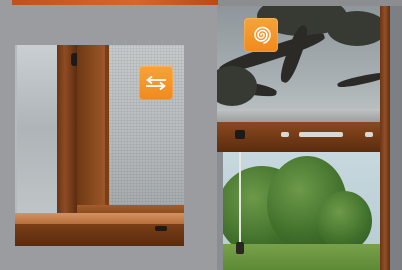  Describe the element at coordinates (99, 218) in the screenshot. I see `window-sill` at that location.